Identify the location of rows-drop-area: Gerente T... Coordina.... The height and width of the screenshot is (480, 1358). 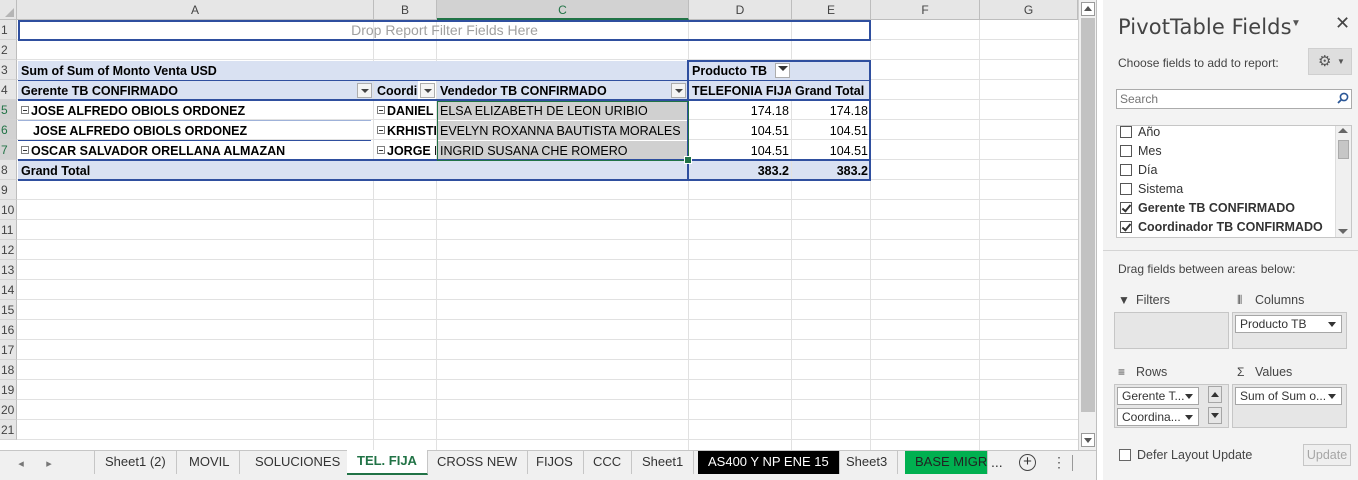
(1171, 406).